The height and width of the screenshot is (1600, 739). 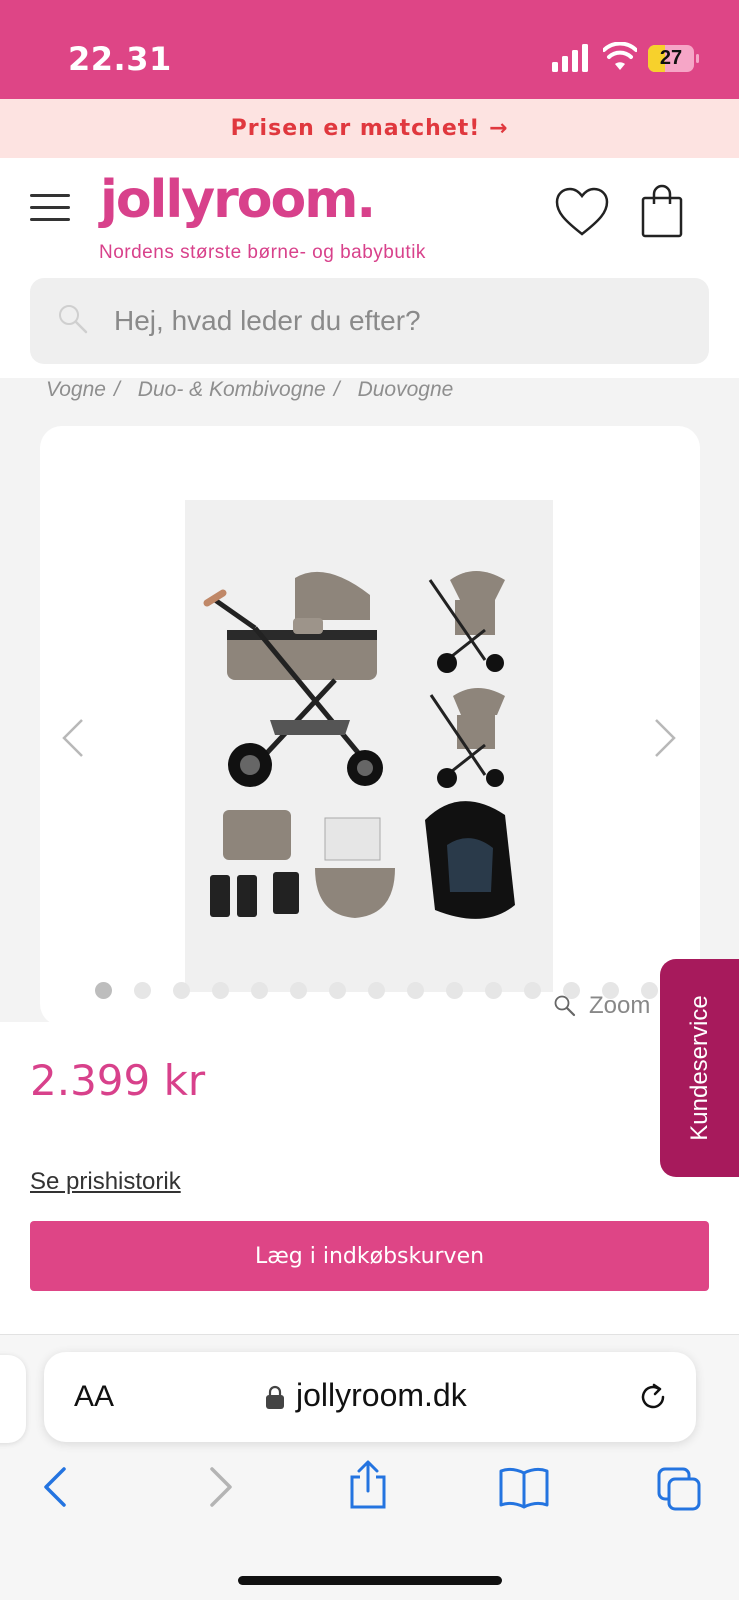 What do you see at coordinates (218, 1487) in the screenshot?
I see `forward-icon` at bounding box center [218, 1487].